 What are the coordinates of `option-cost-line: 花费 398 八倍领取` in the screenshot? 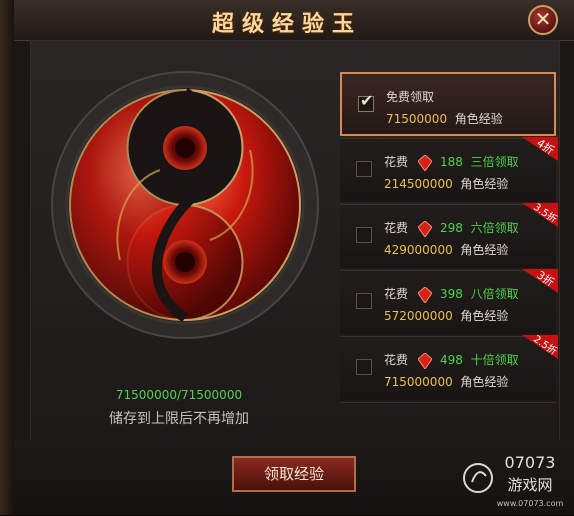 It's located at (451, 294).